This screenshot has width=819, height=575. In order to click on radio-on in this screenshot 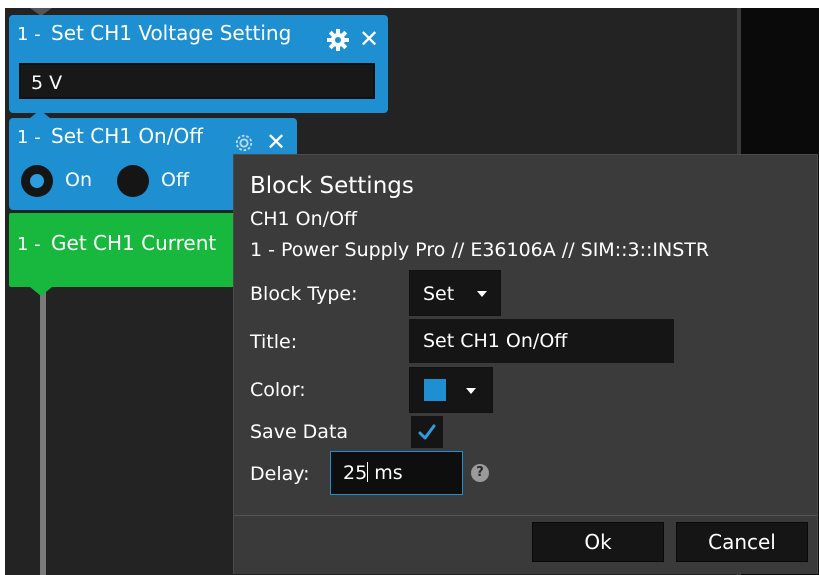, I will do `click(37, 181)`.